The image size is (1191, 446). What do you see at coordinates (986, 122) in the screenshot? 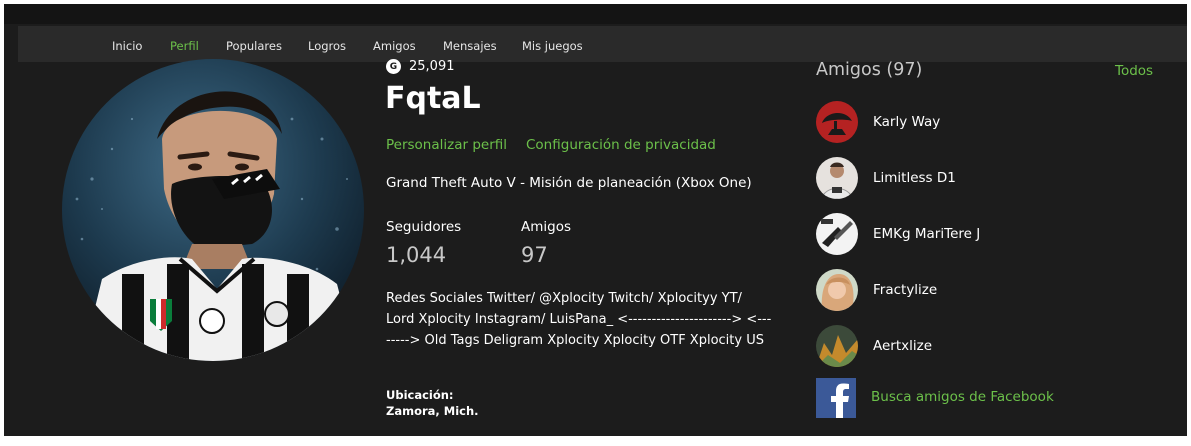
I see `friend-item: Karly Way` at bounding box center [986, 122].